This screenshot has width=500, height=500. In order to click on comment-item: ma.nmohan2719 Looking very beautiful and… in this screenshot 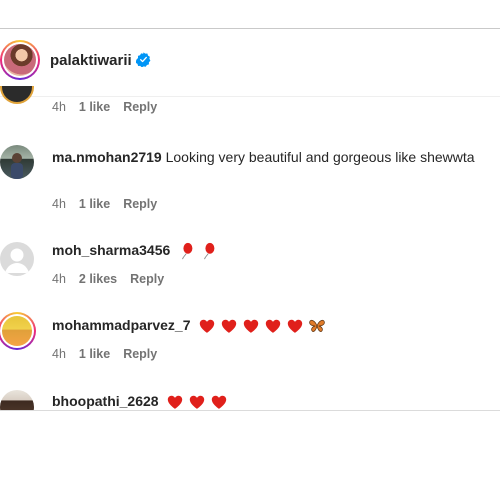, I will do `click(250, 180)`.